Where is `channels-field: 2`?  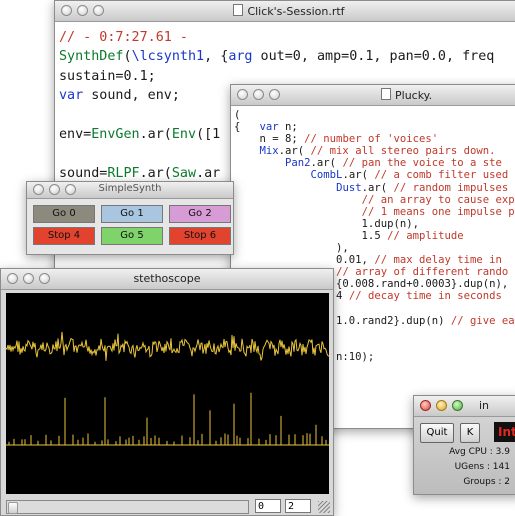
channels-field: 2 is located at coordinates (298, 506).